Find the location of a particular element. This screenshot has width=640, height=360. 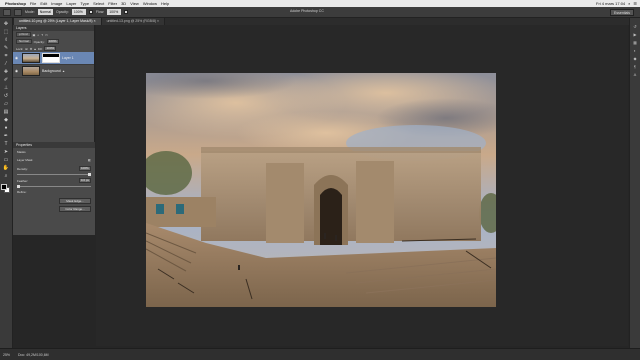

menu-view: View is located at coordinates (134, 3).